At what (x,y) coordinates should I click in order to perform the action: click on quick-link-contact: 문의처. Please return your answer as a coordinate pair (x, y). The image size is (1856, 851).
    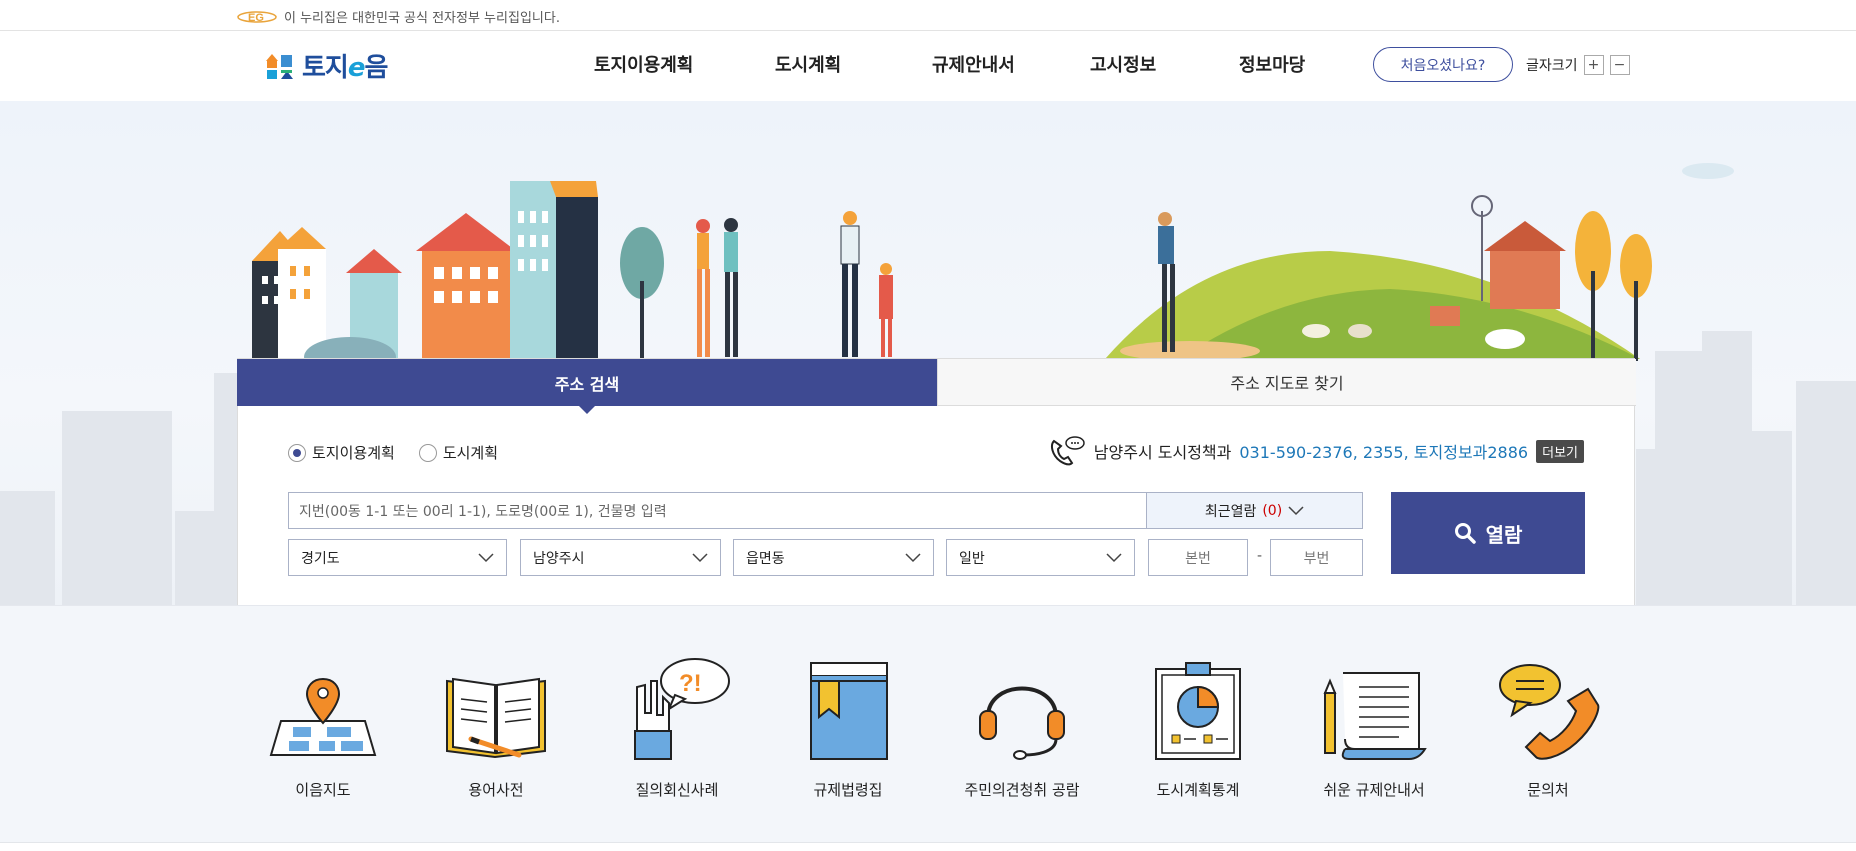
    Looking at the image, I should click on (1548, 728).